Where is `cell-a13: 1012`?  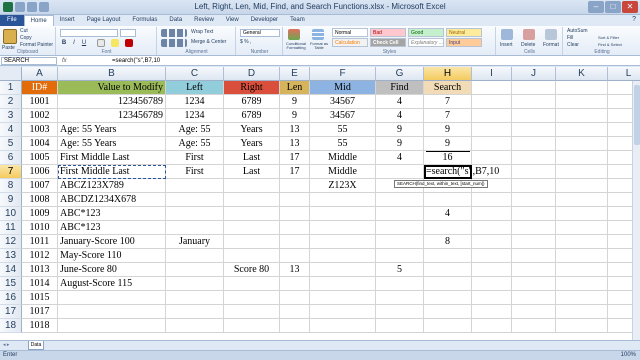
cell-a13: 1012 is located at coordinates (40, 256).